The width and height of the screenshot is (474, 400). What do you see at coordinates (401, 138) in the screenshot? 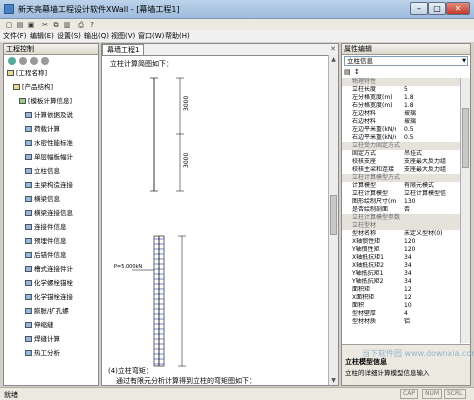
I see `property-row: 右边平米重(kN/m²) 0.5` at bounding box center [401, 138].